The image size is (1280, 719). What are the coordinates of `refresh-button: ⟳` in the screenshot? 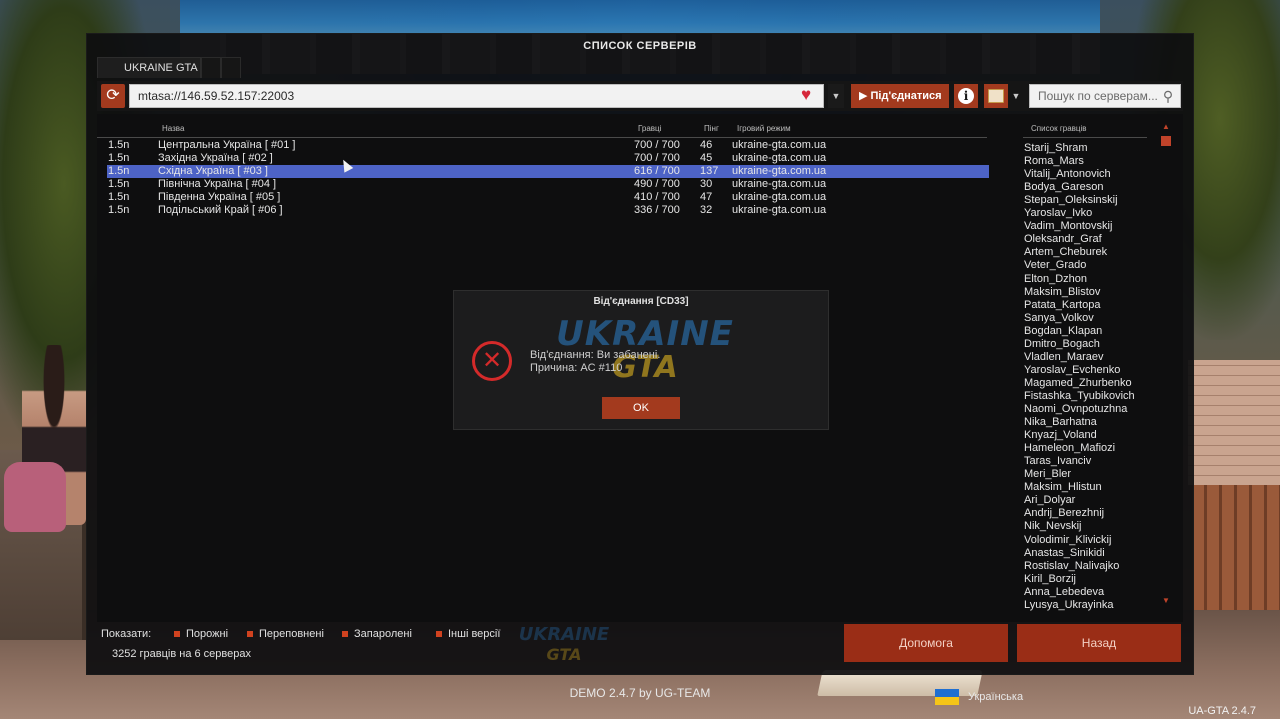 It's located at (113, 96).